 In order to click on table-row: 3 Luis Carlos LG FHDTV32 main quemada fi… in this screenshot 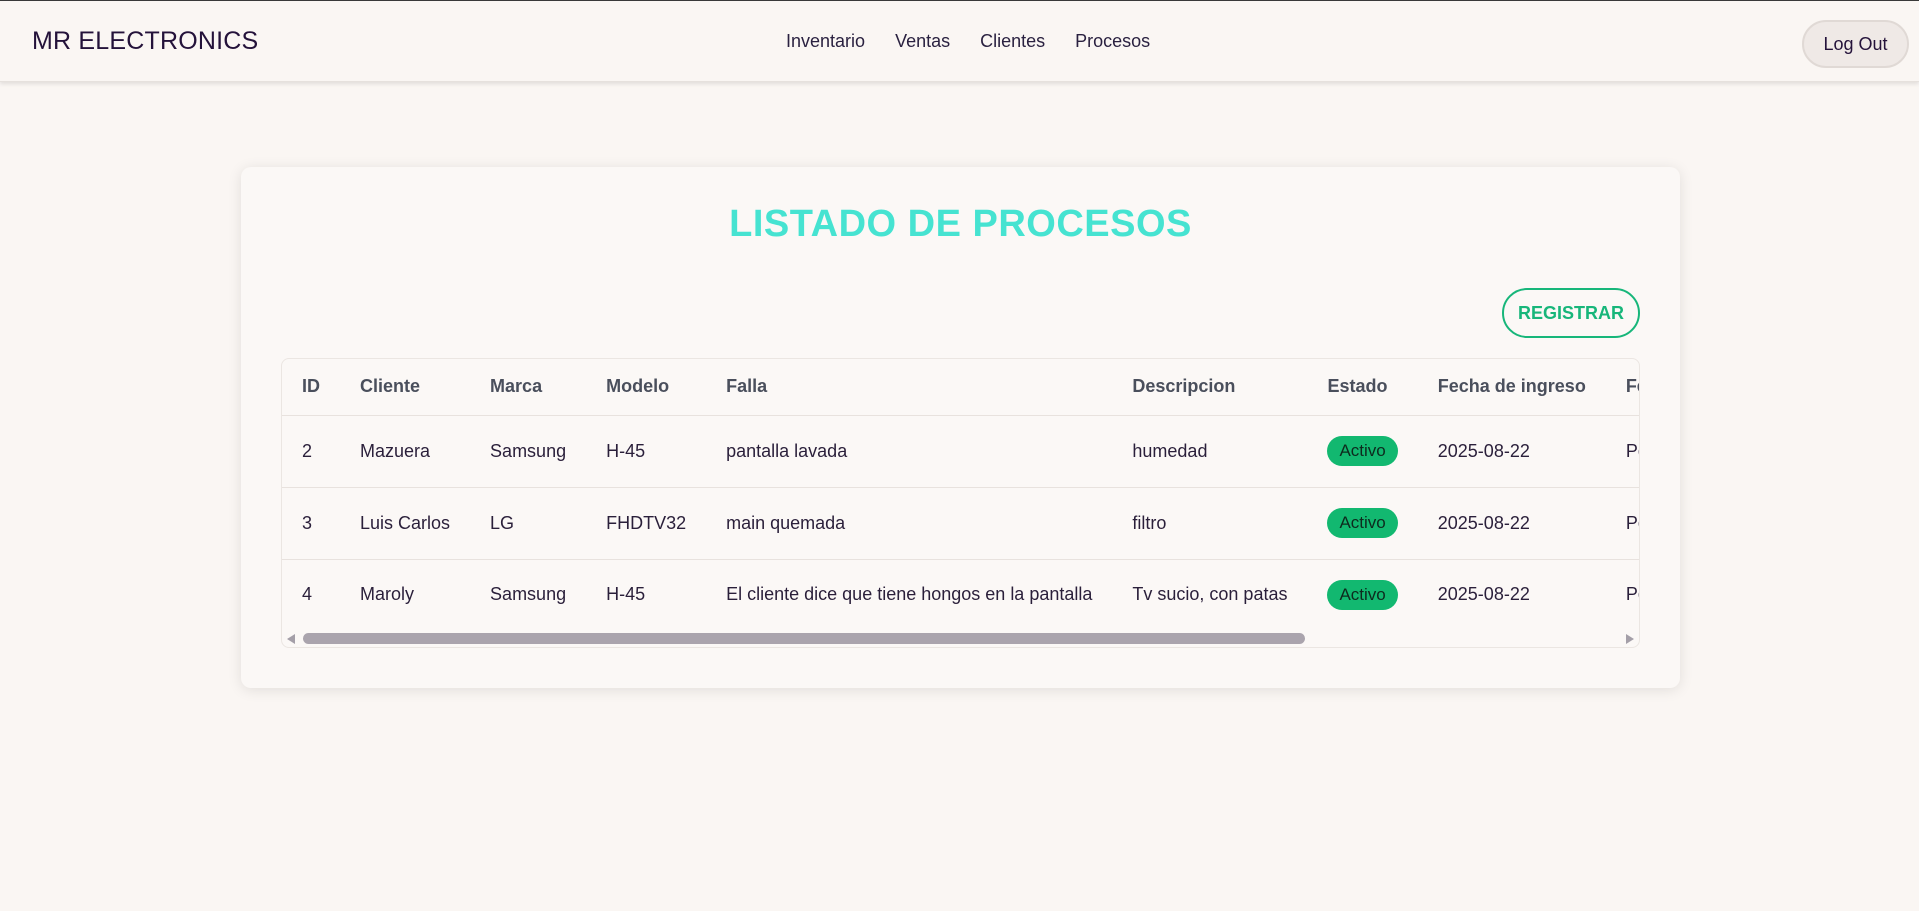, I will do `click(960, 523)`.